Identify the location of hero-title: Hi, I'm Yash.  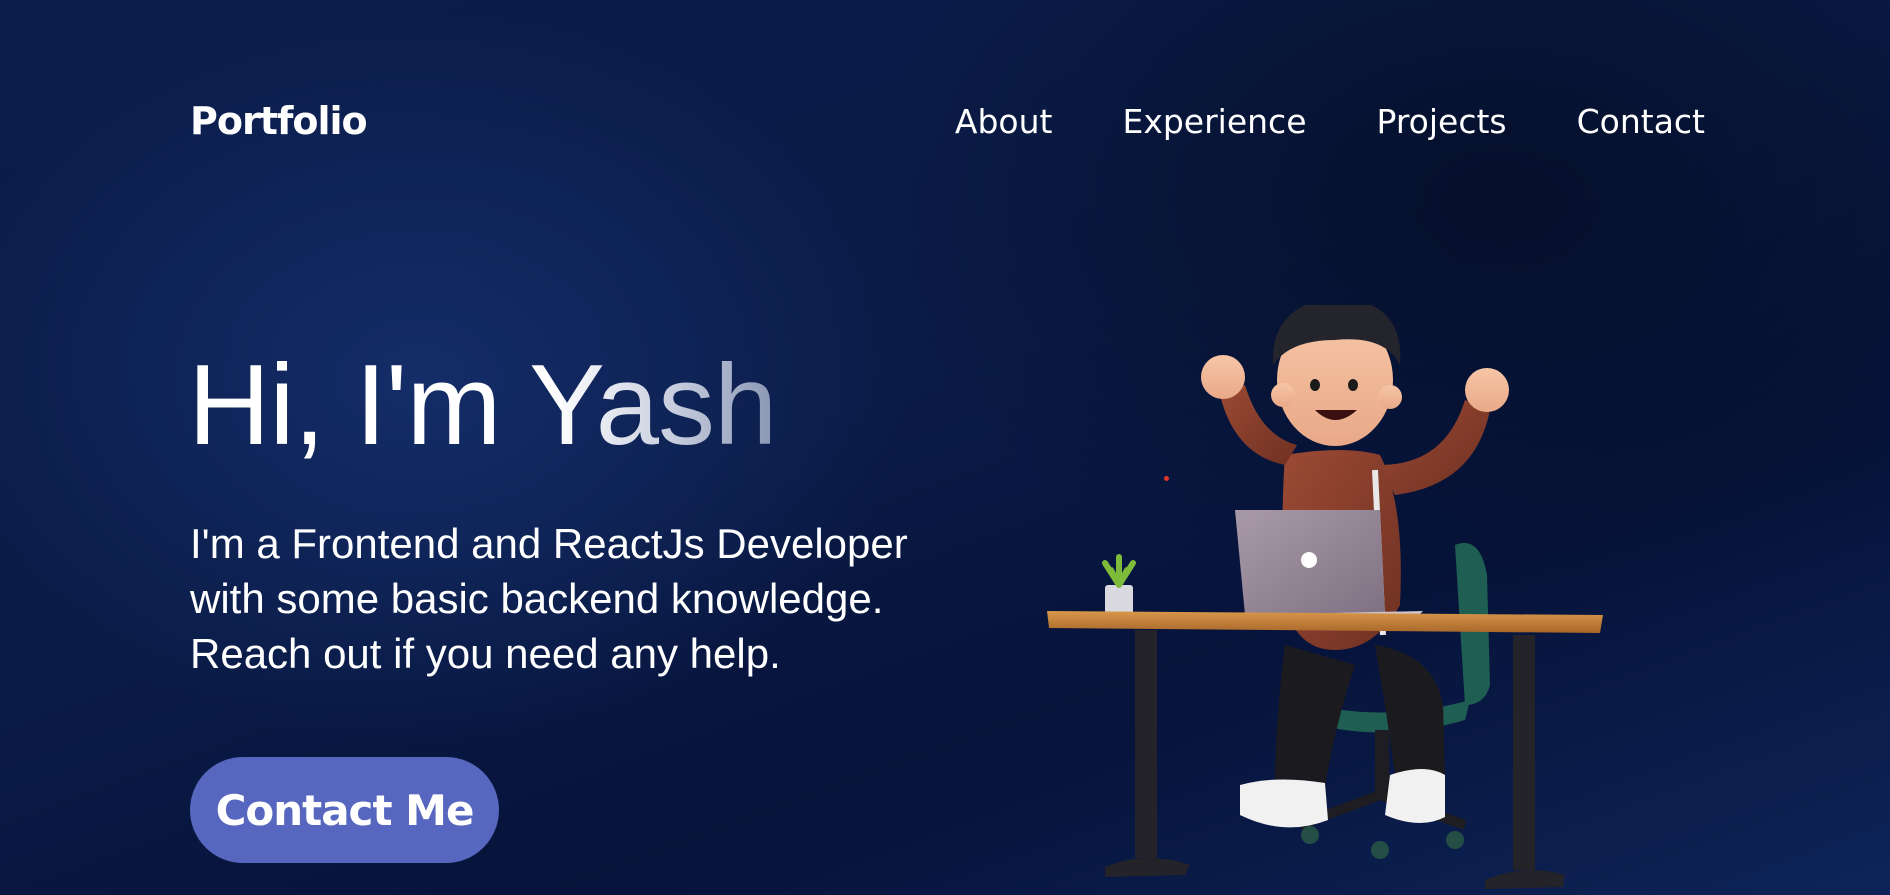
(482, 405).